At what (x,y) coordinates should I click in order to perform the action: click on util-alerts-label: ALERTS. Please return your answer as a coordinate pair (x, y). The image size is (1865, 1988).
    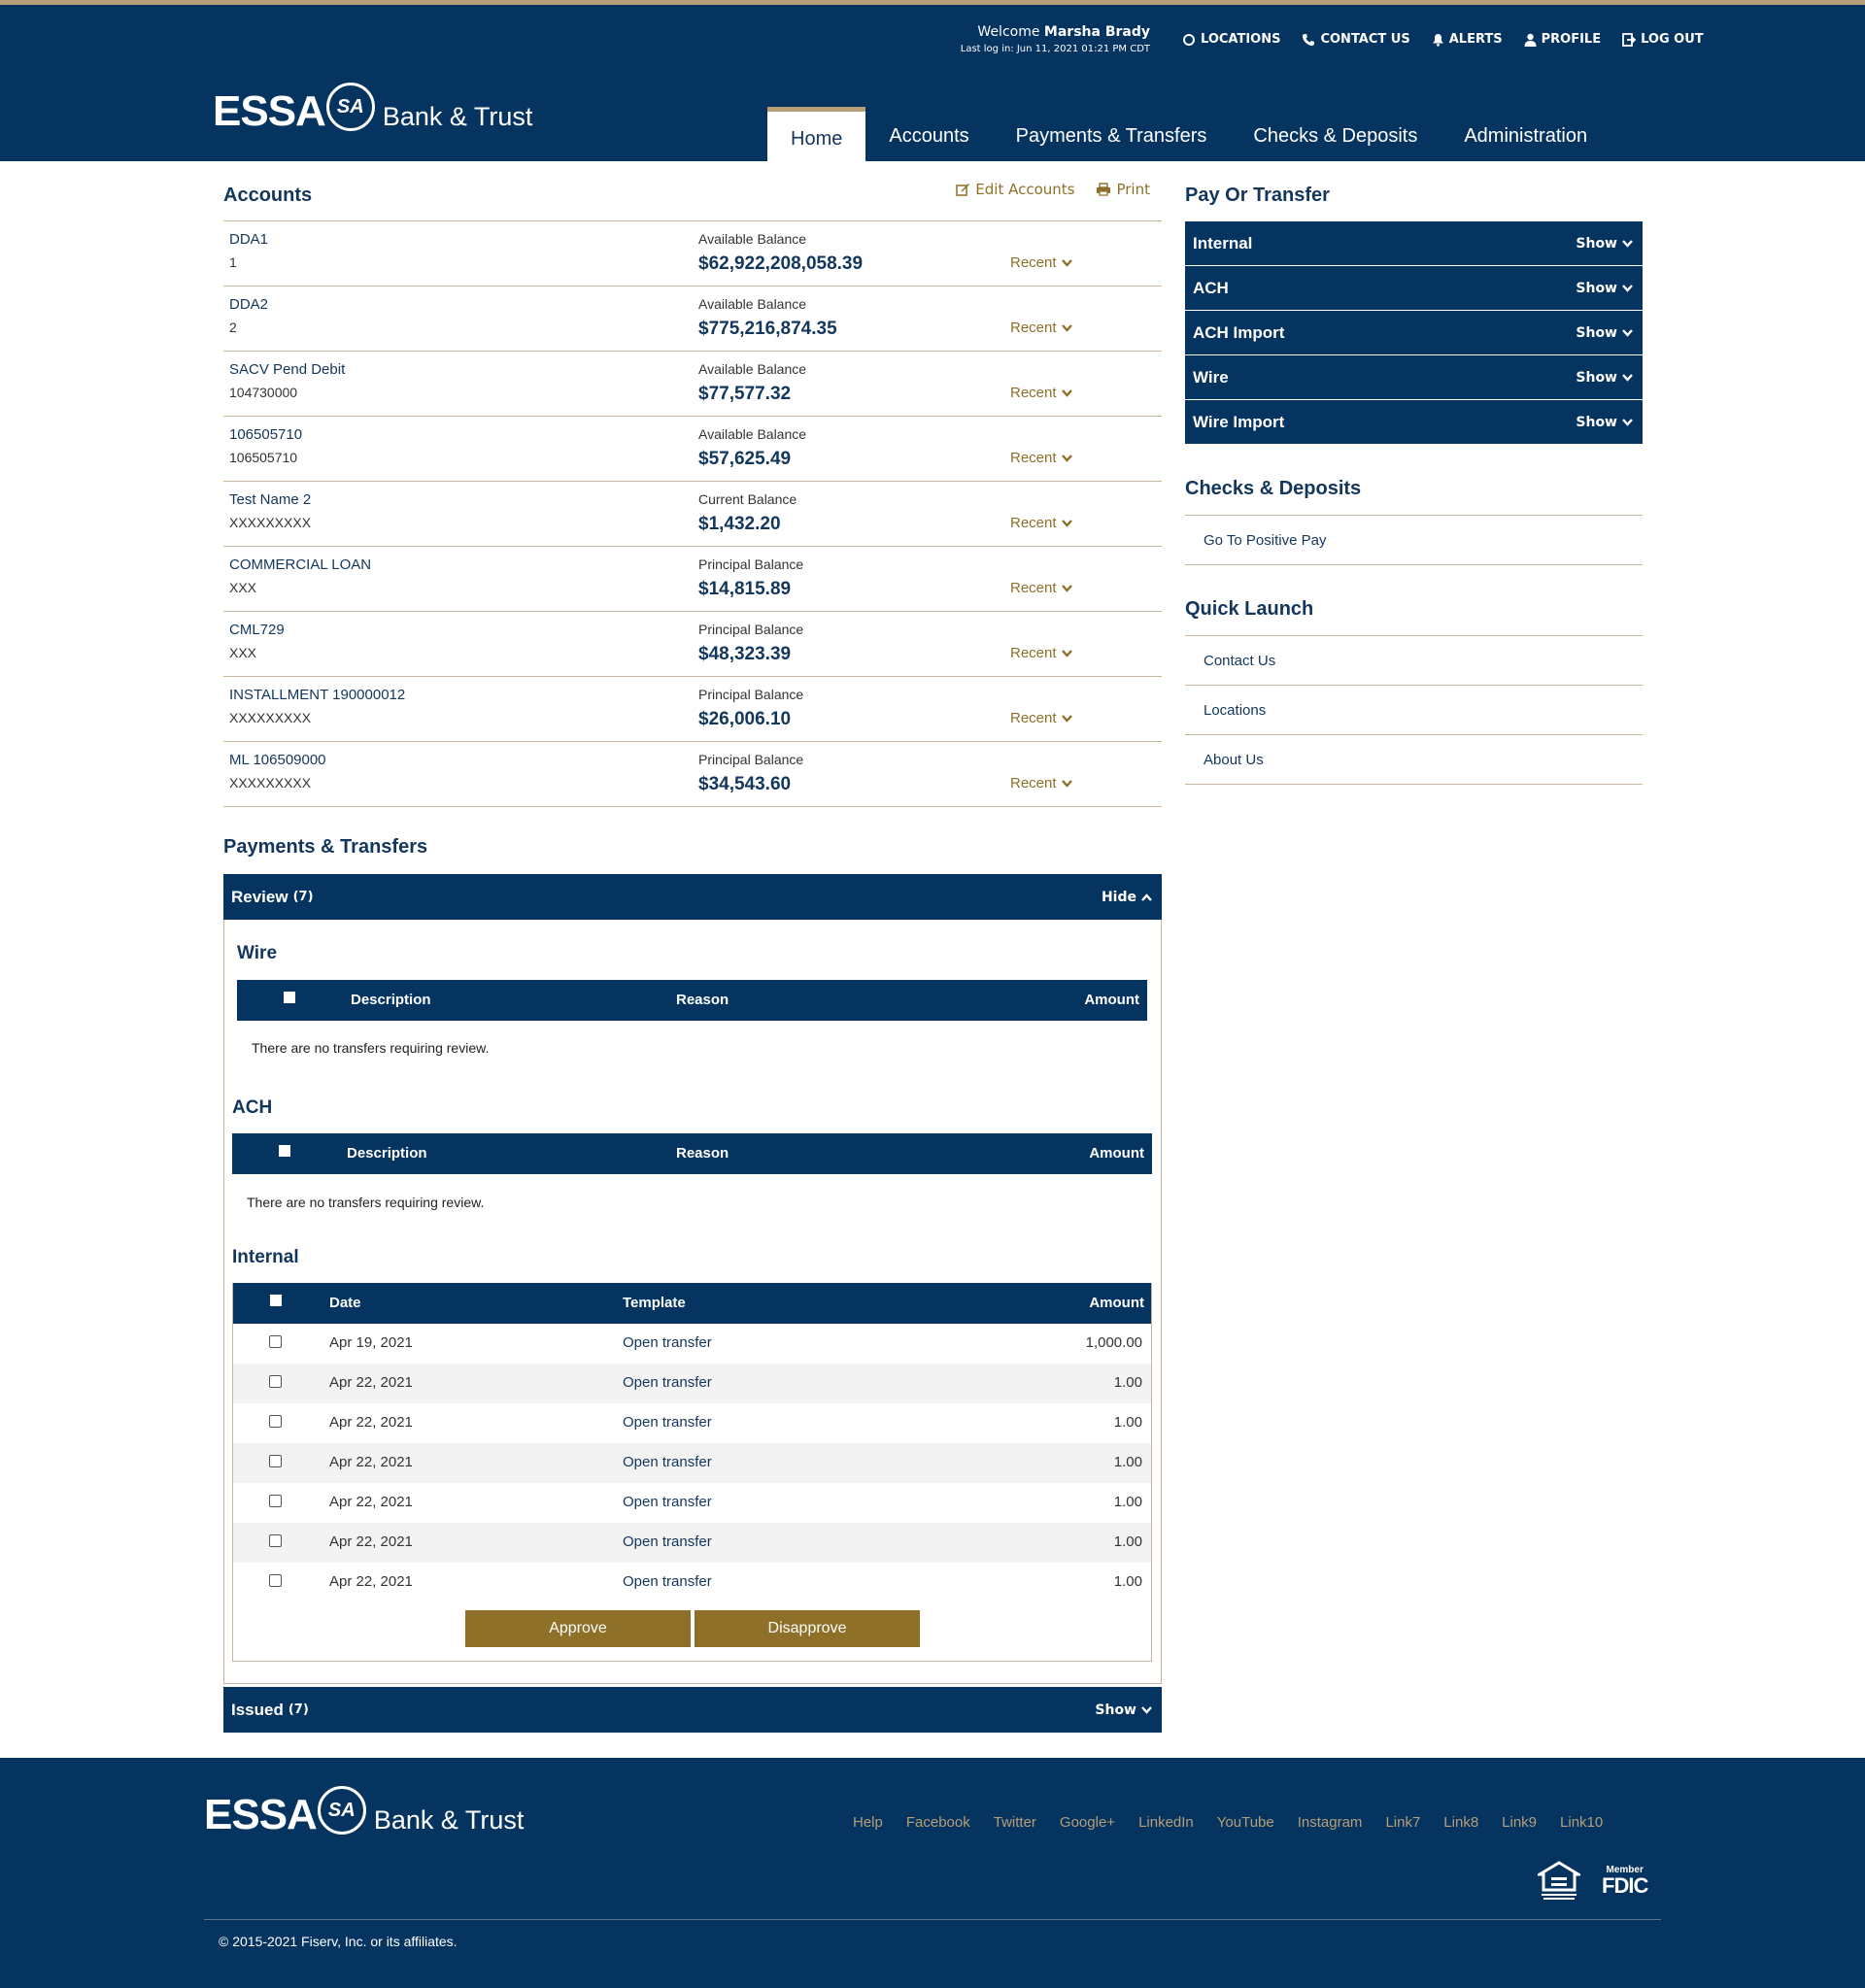
    Looking at the image, I should click on (1475, 39).